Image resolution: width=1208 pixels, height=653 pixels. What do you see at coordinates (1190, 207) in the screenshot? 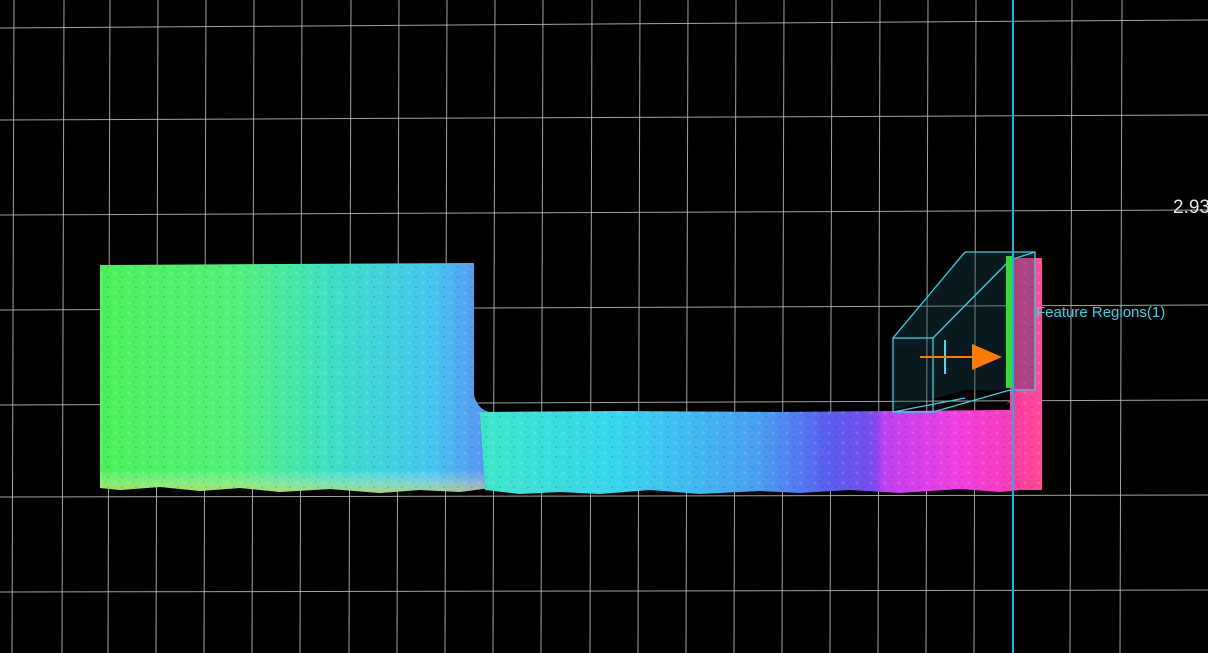
I see `scale-value-label: 2.93` at bounding box center [1190, 207].